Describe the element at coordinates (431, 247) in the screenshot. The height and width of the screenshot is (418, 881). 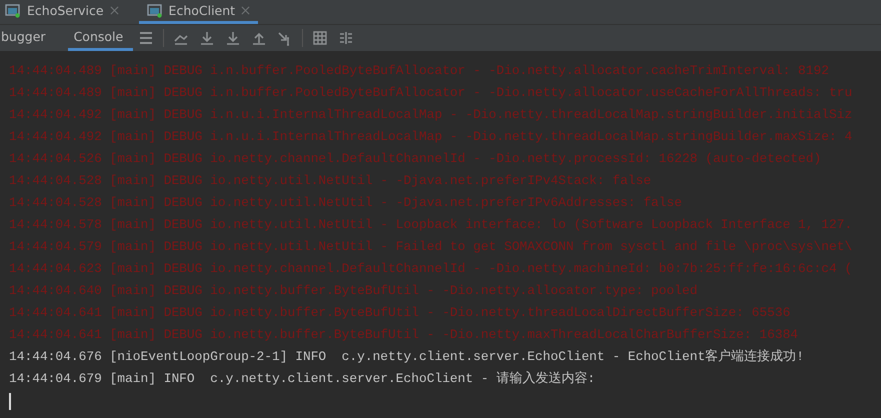
I see `log-line: 14:44:04.579 [main] DEBUG io.netty.util.NetUtil - Failed to get SOMAXCONN from sysctl and file \proc\sys\net\` at that location.